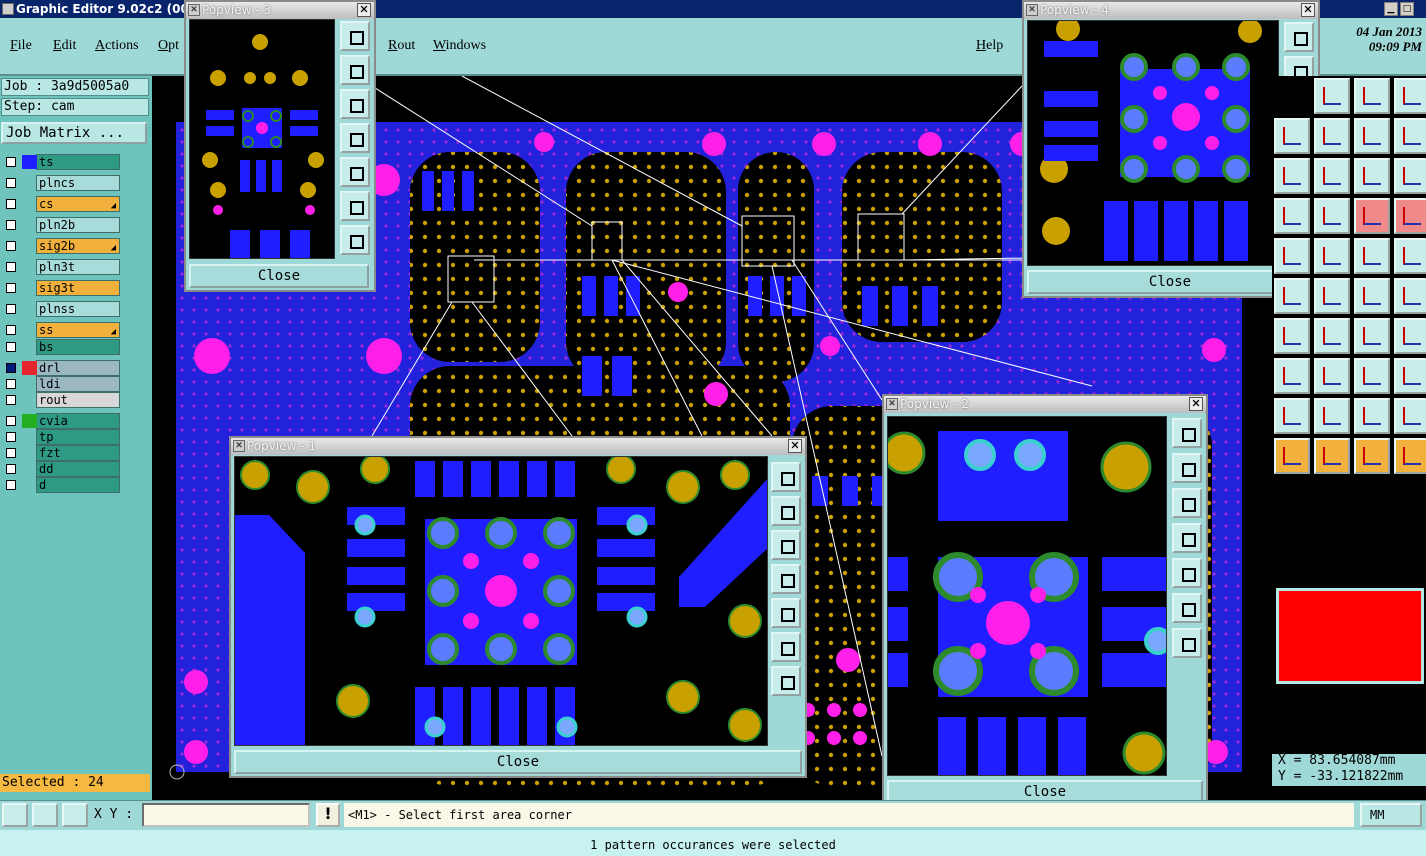  Describe the element at coordinates (1292, 256) in the screenshot. I see `node-icon` at that location.